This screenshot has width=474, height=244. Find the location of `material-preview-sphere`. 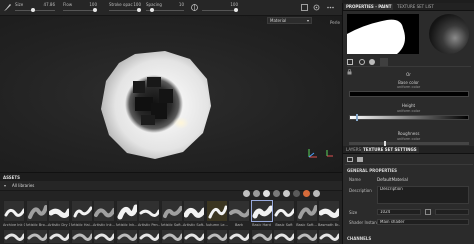

material-preview-sphere is located at coordinates (449, 34).